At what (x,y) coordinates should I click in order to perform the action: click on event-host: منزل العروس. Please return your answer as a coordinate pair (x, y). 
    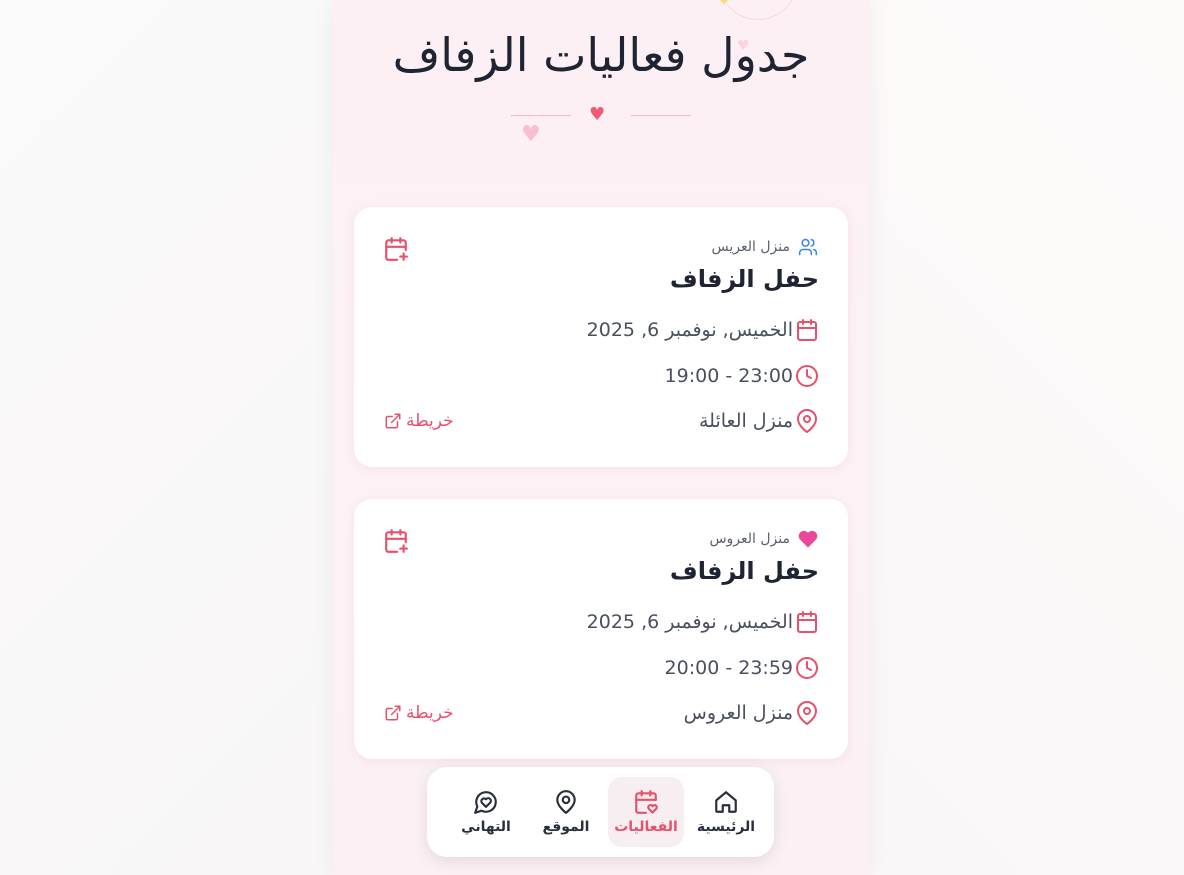
    Looking at the image, I should click on (763, 539).